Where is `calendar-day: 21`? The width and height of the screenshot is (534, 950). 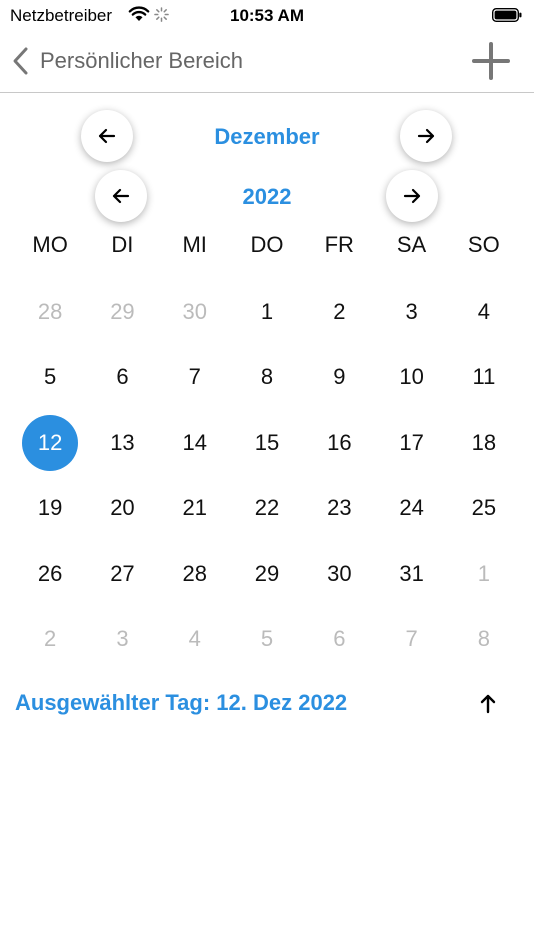 calendar-day: 21 is located at coordinates (195, 509).